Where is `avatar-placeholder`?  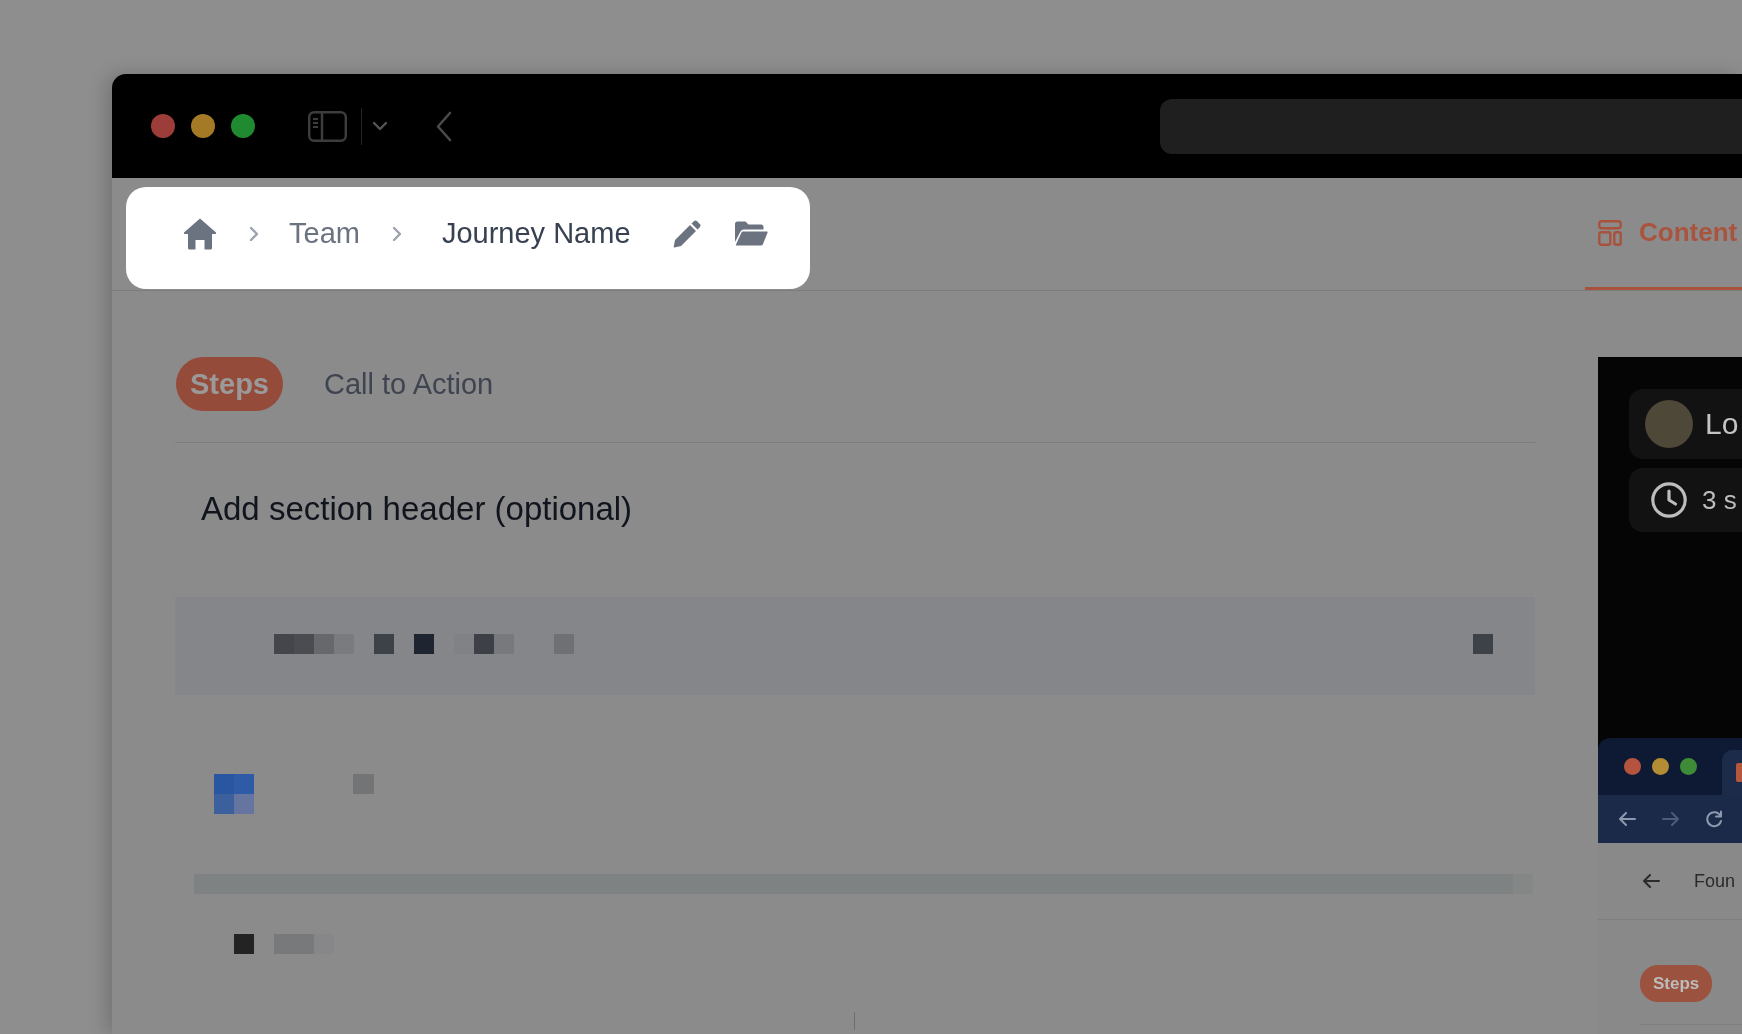 avatar-placeholder is located at coordinates (1669, 424).